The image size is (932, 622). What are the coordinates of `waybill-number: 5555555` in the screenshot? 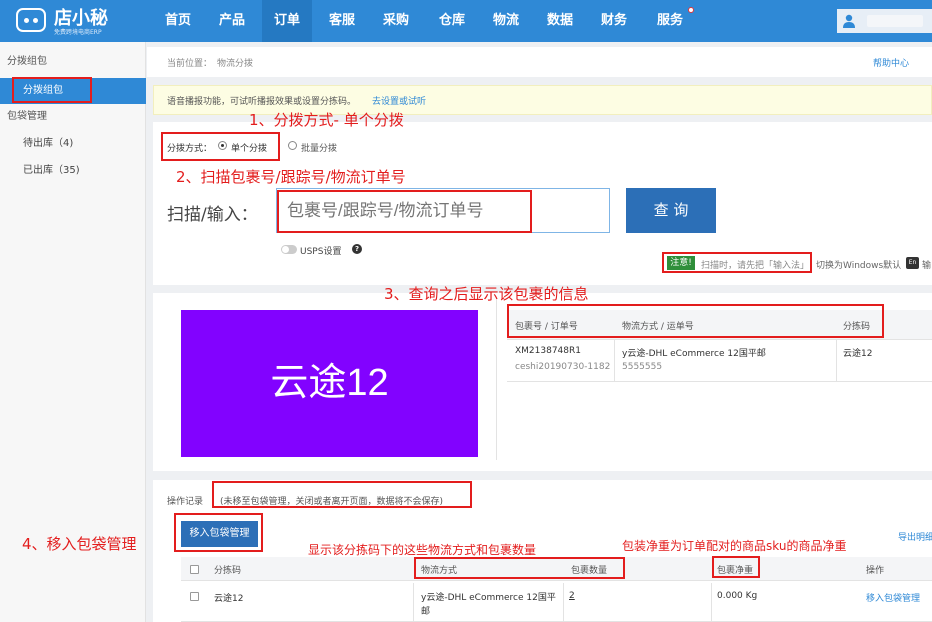 It's located at (642, 367).